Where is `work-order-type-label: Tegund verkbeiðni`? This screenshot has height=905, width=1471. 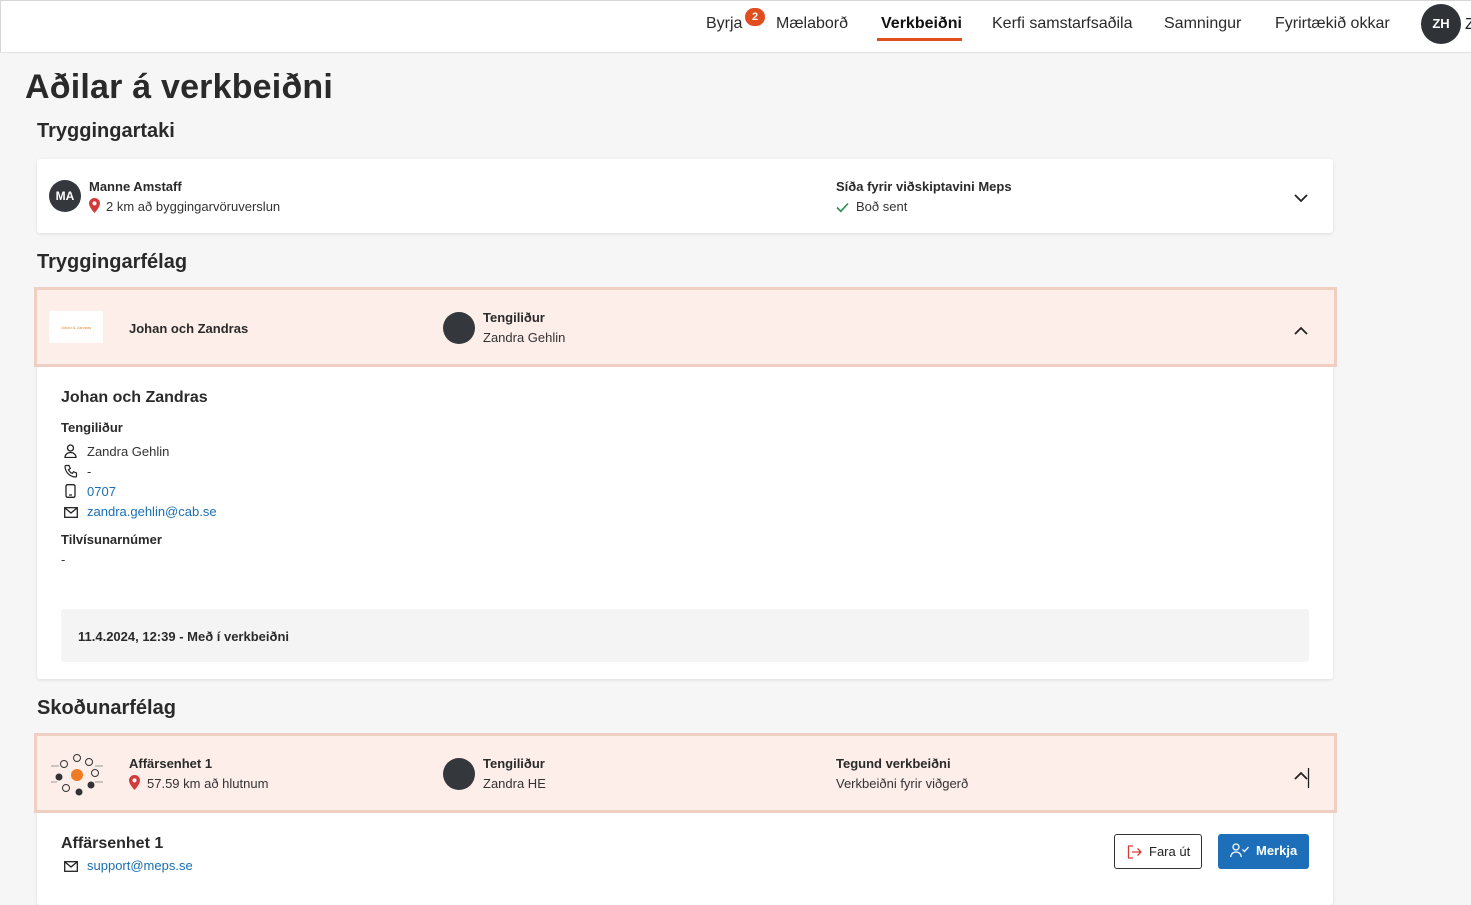 work-order-type-label: Tegund verkbeiðni is located at coordinates (893, 763).